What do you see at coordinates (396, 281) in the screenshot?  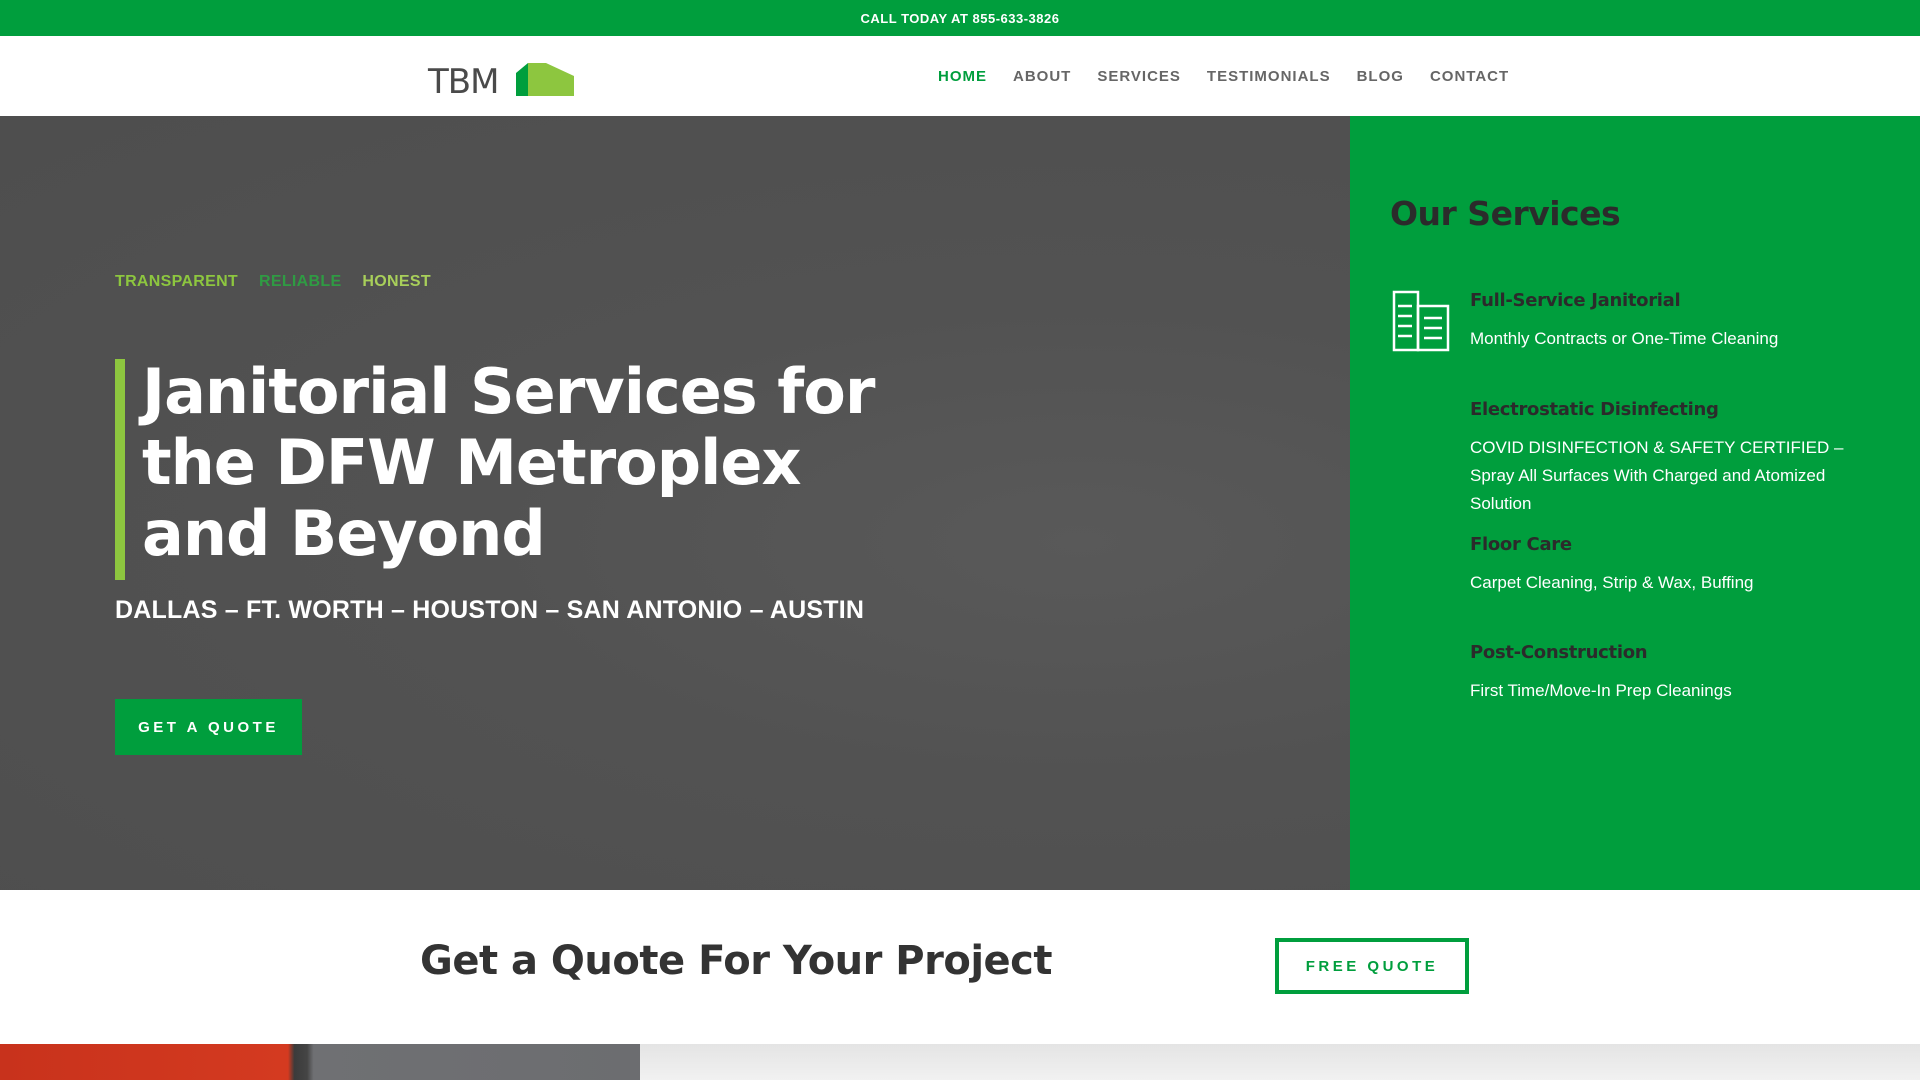 I see `tagline-honest: HONEST` at bounding box center [396, 281].